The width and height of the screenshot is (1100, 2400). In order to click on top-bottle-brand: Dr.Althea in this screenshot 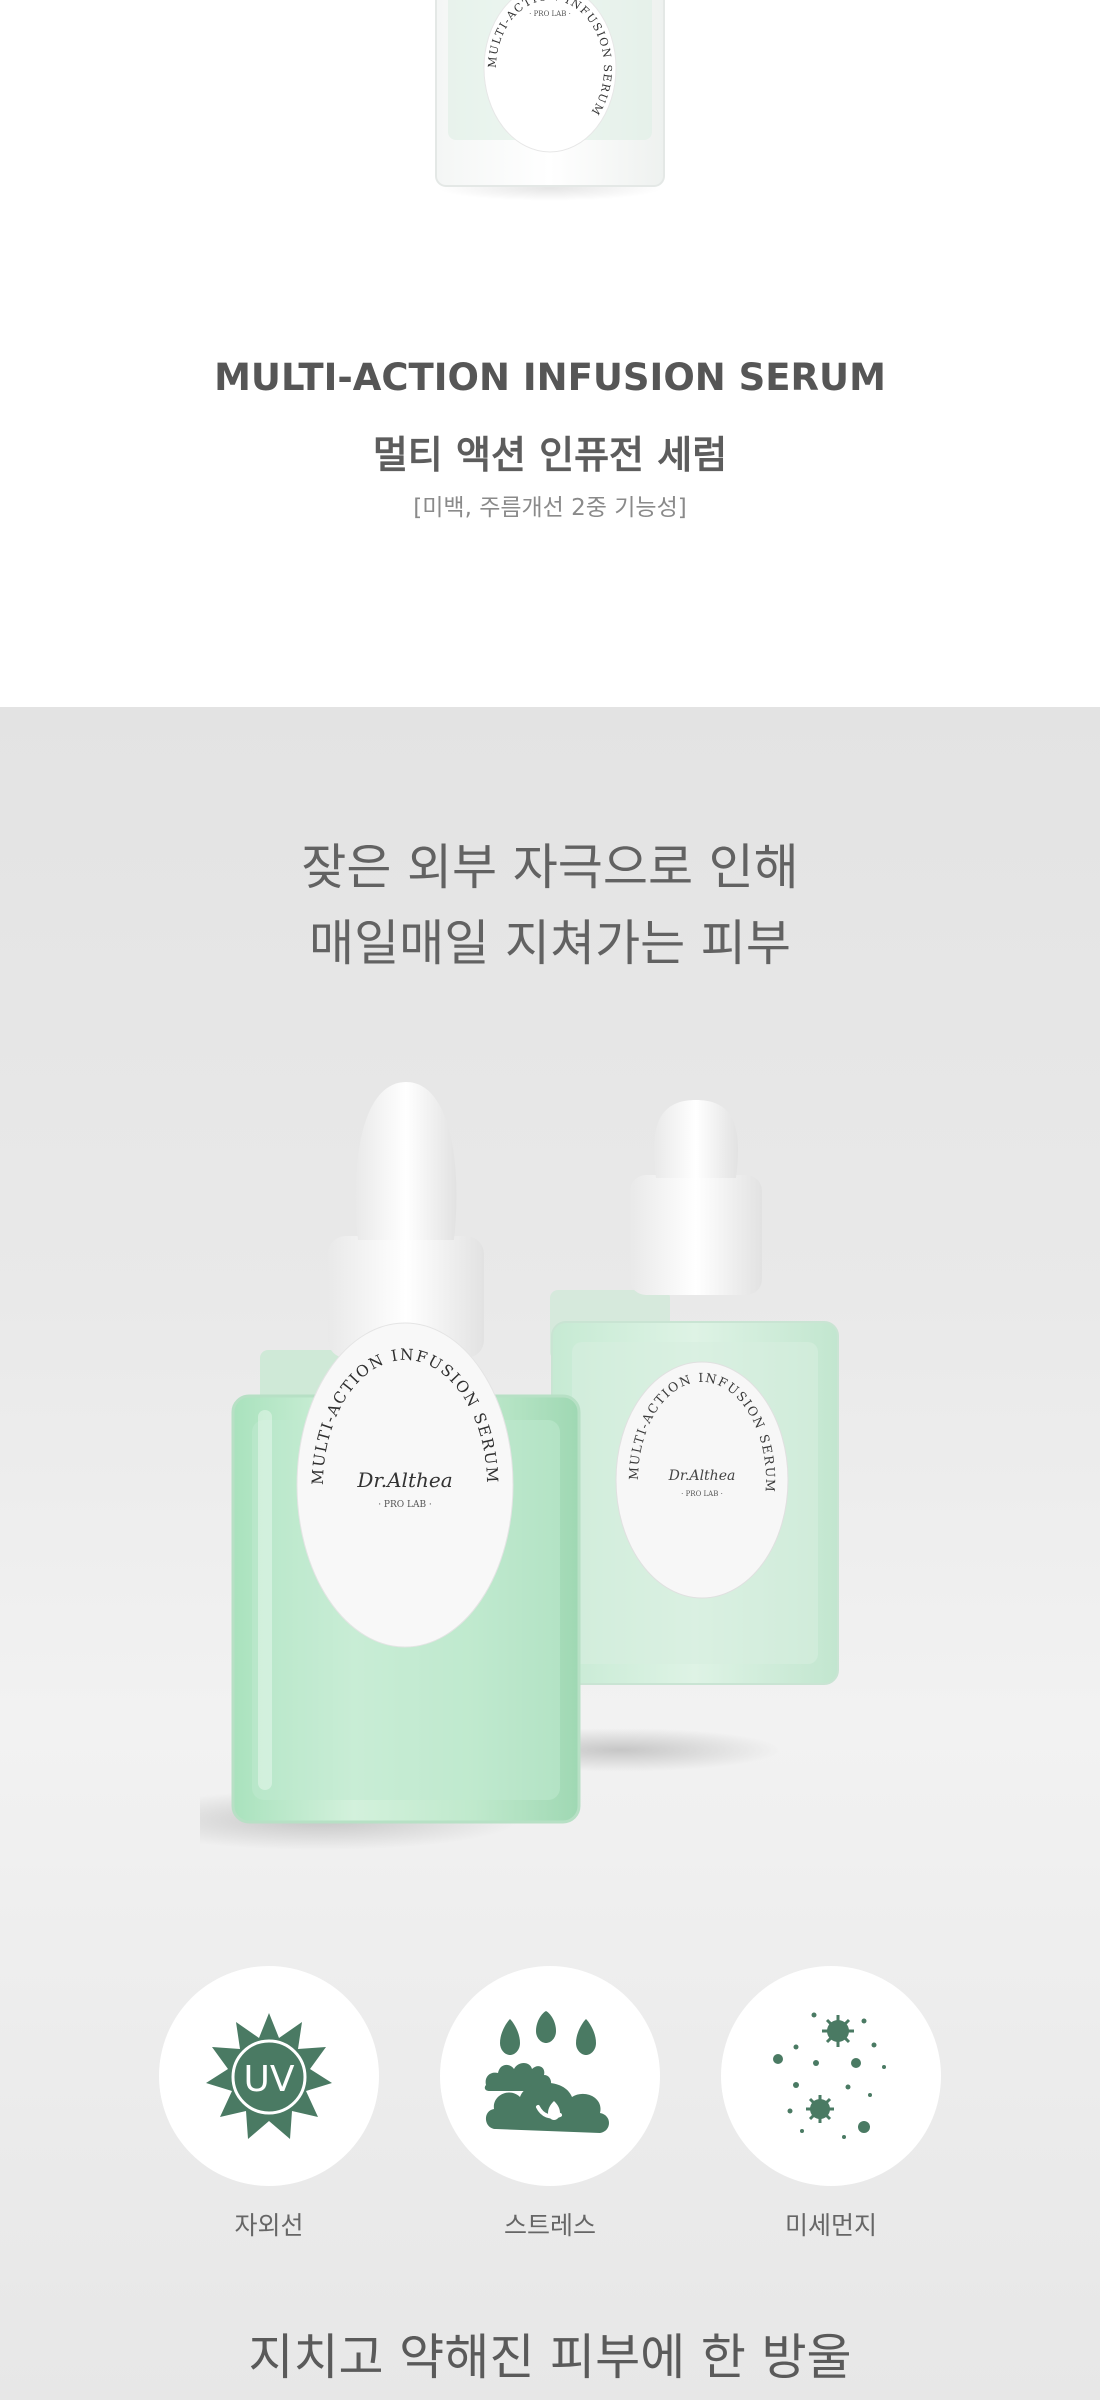, I will do `click(550, 2)`.